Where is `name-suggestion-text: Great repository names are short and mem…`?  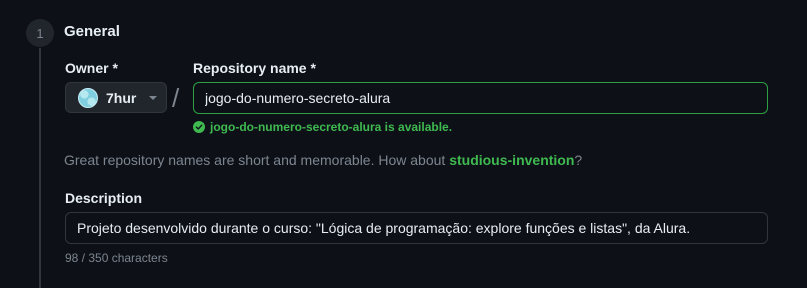
name-suggestion-text: Great repository names are short and mem… is located at coordinates (323, 160).